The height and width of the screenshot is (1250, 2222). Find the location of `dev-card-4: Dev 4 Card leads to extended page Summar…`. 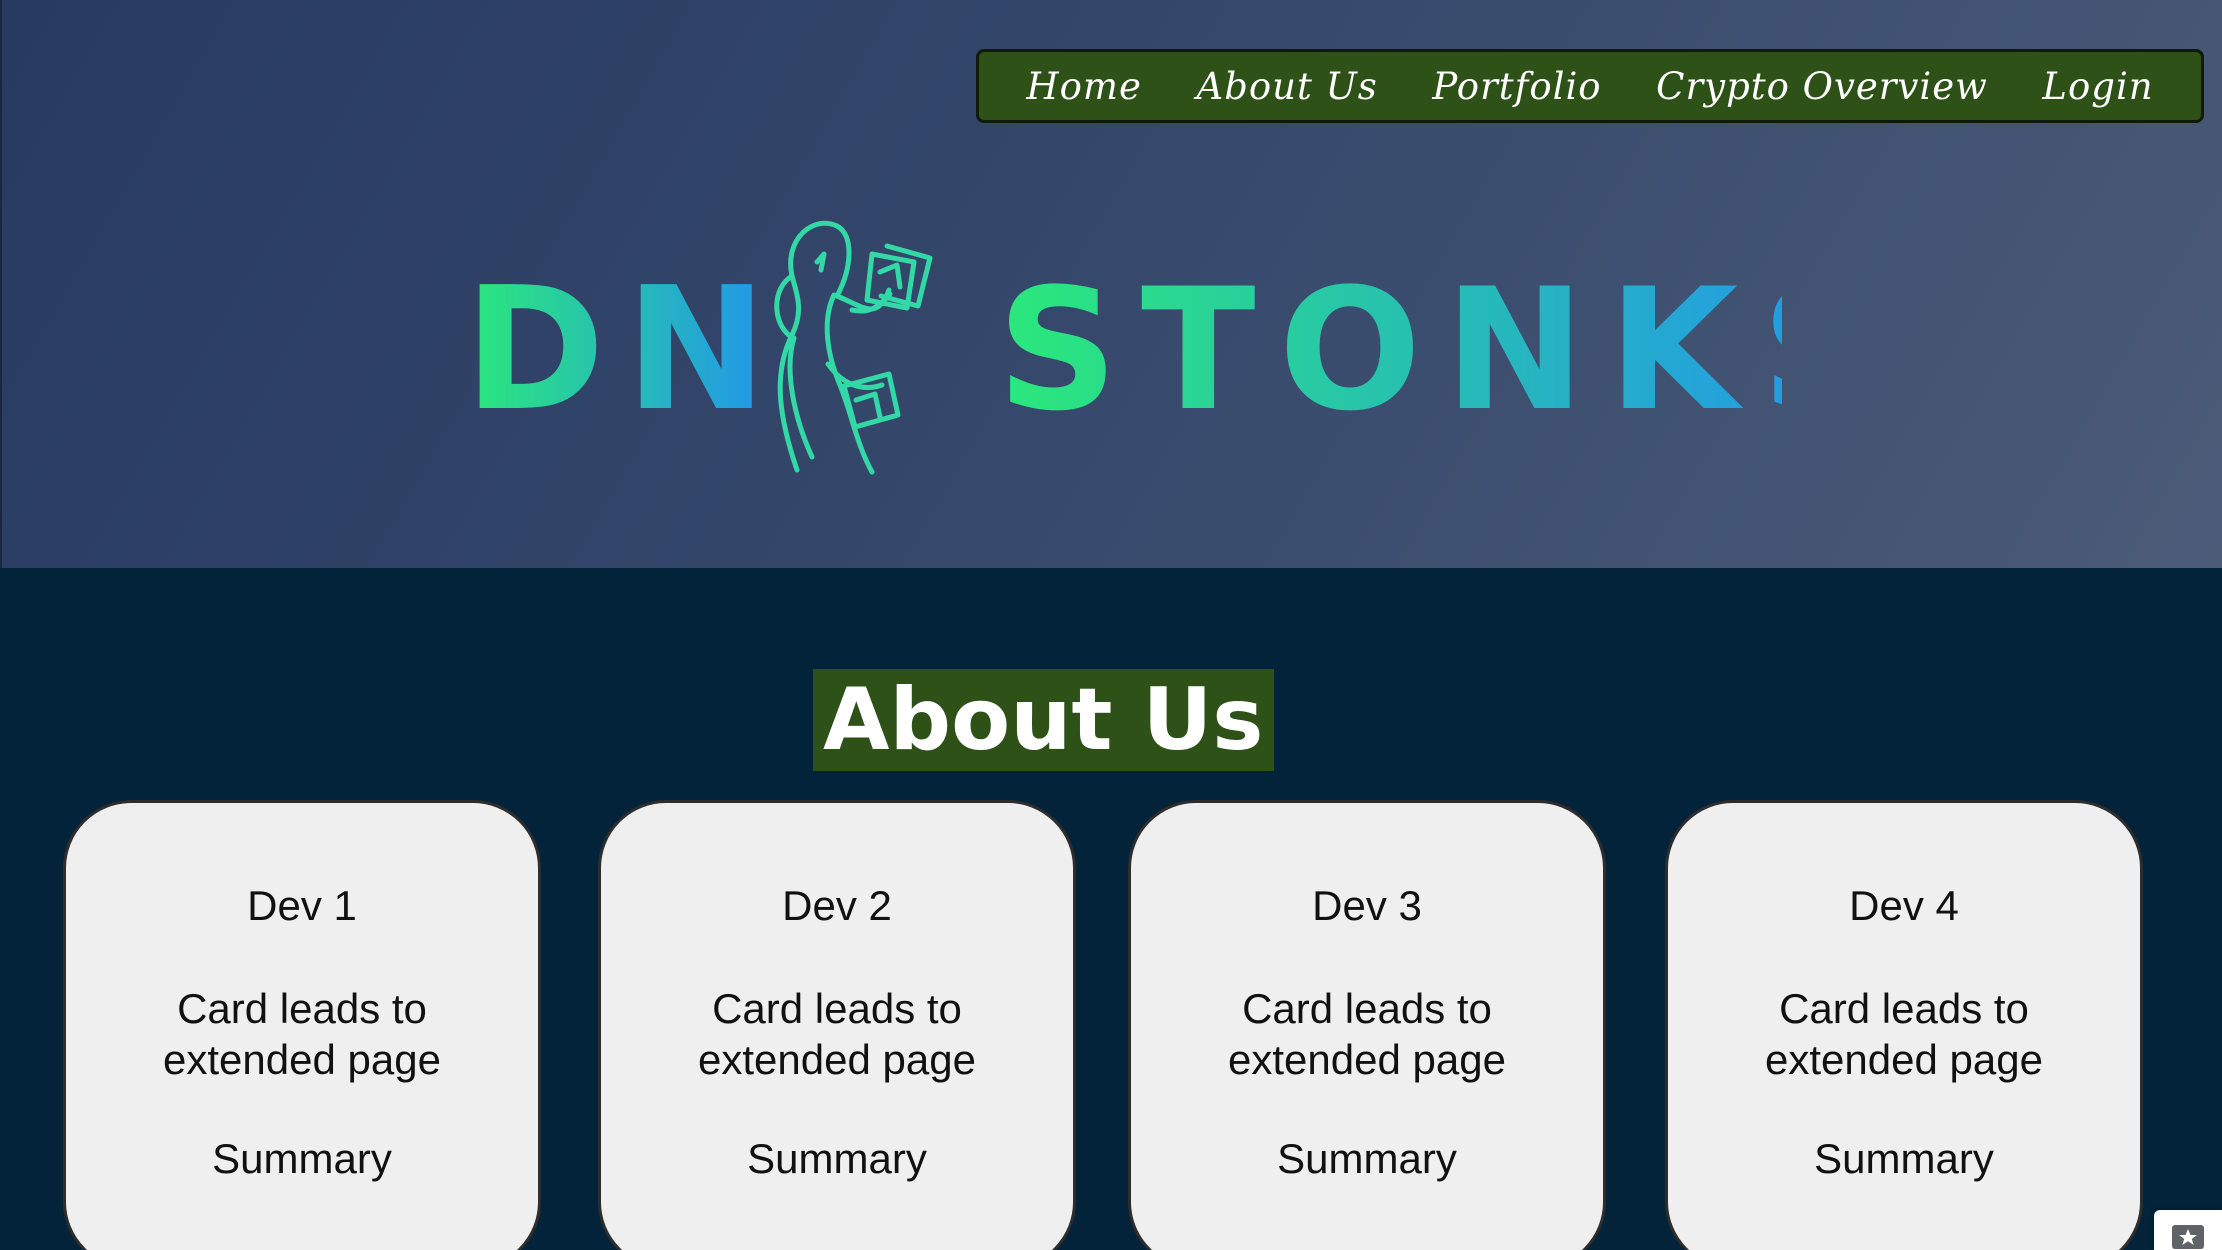

dev-card-4: Dev 4 Card leads to extended page Summar… is located at coordinates (1904, 1025).